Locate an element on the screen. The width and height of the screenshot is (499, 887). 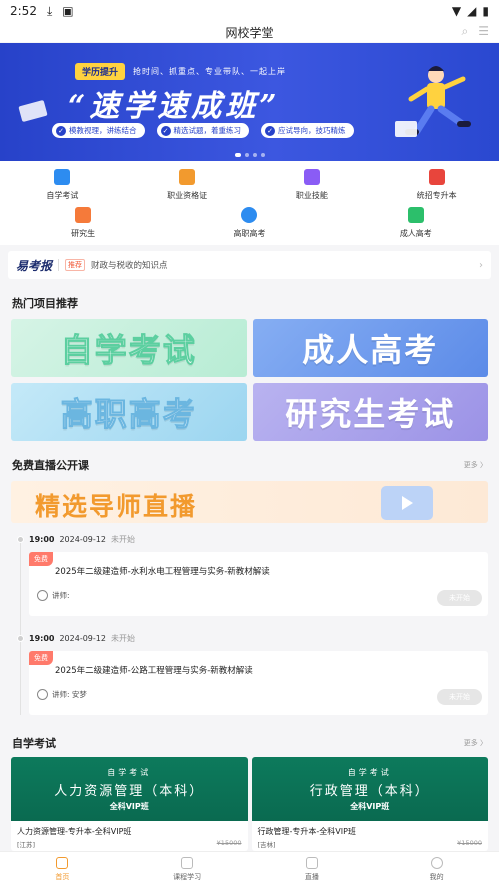
live-banner-text: 精选导师直播 is located at coordinates (116, 506).